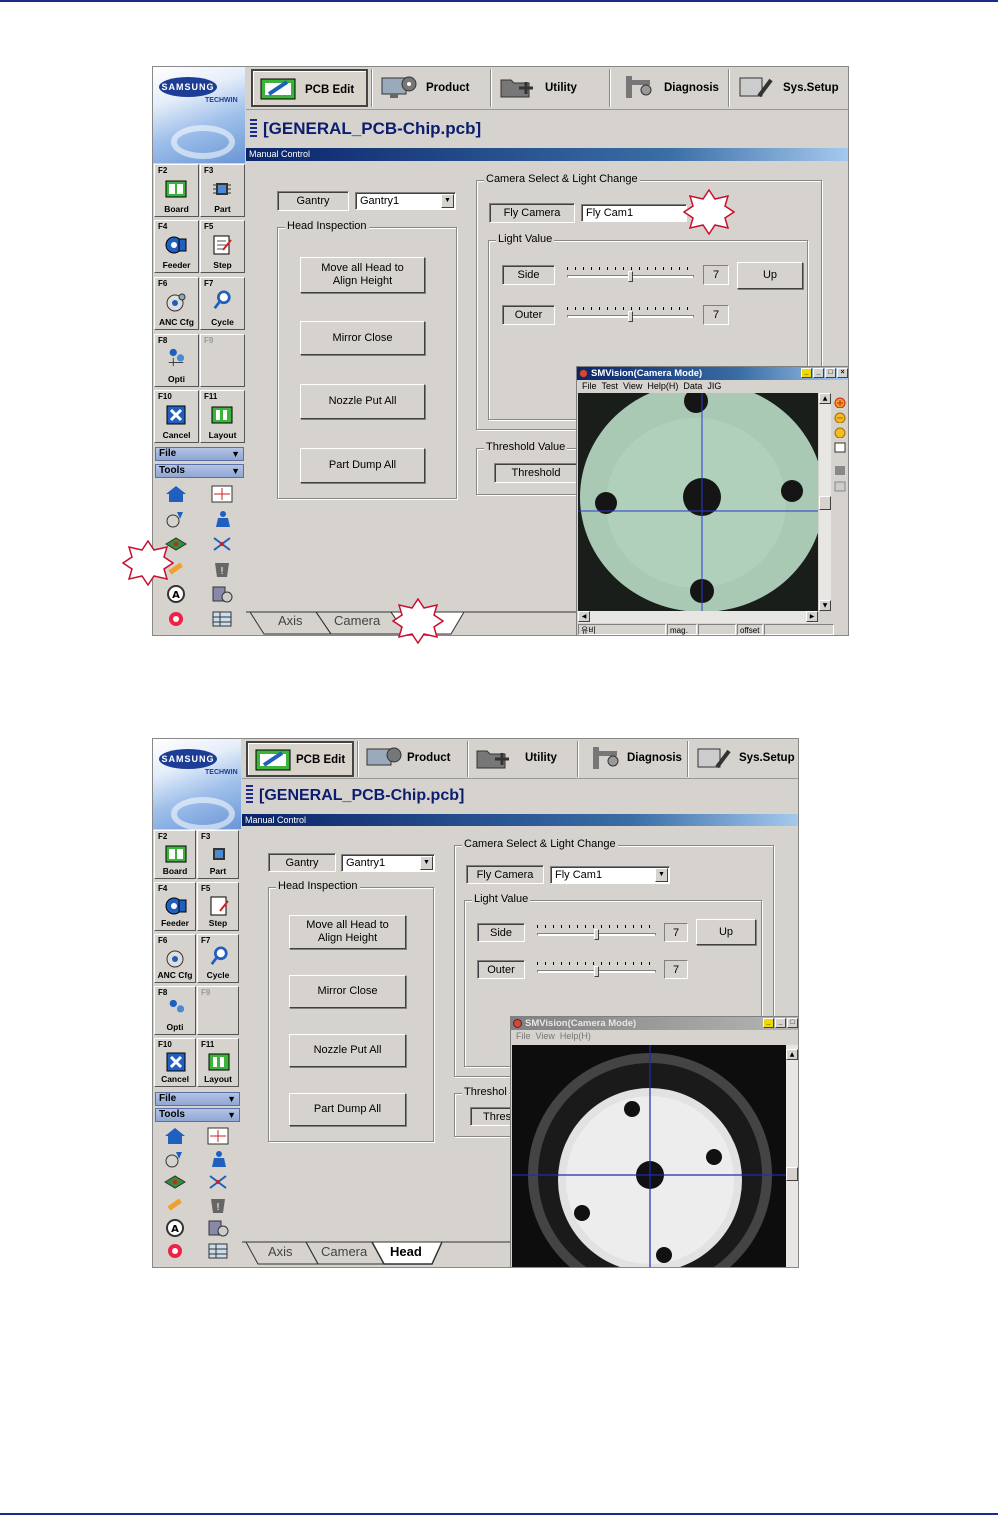 The width and height of the screenshot is (998, 1516). I want to click on zoom-out-icon, so click(840, 417).